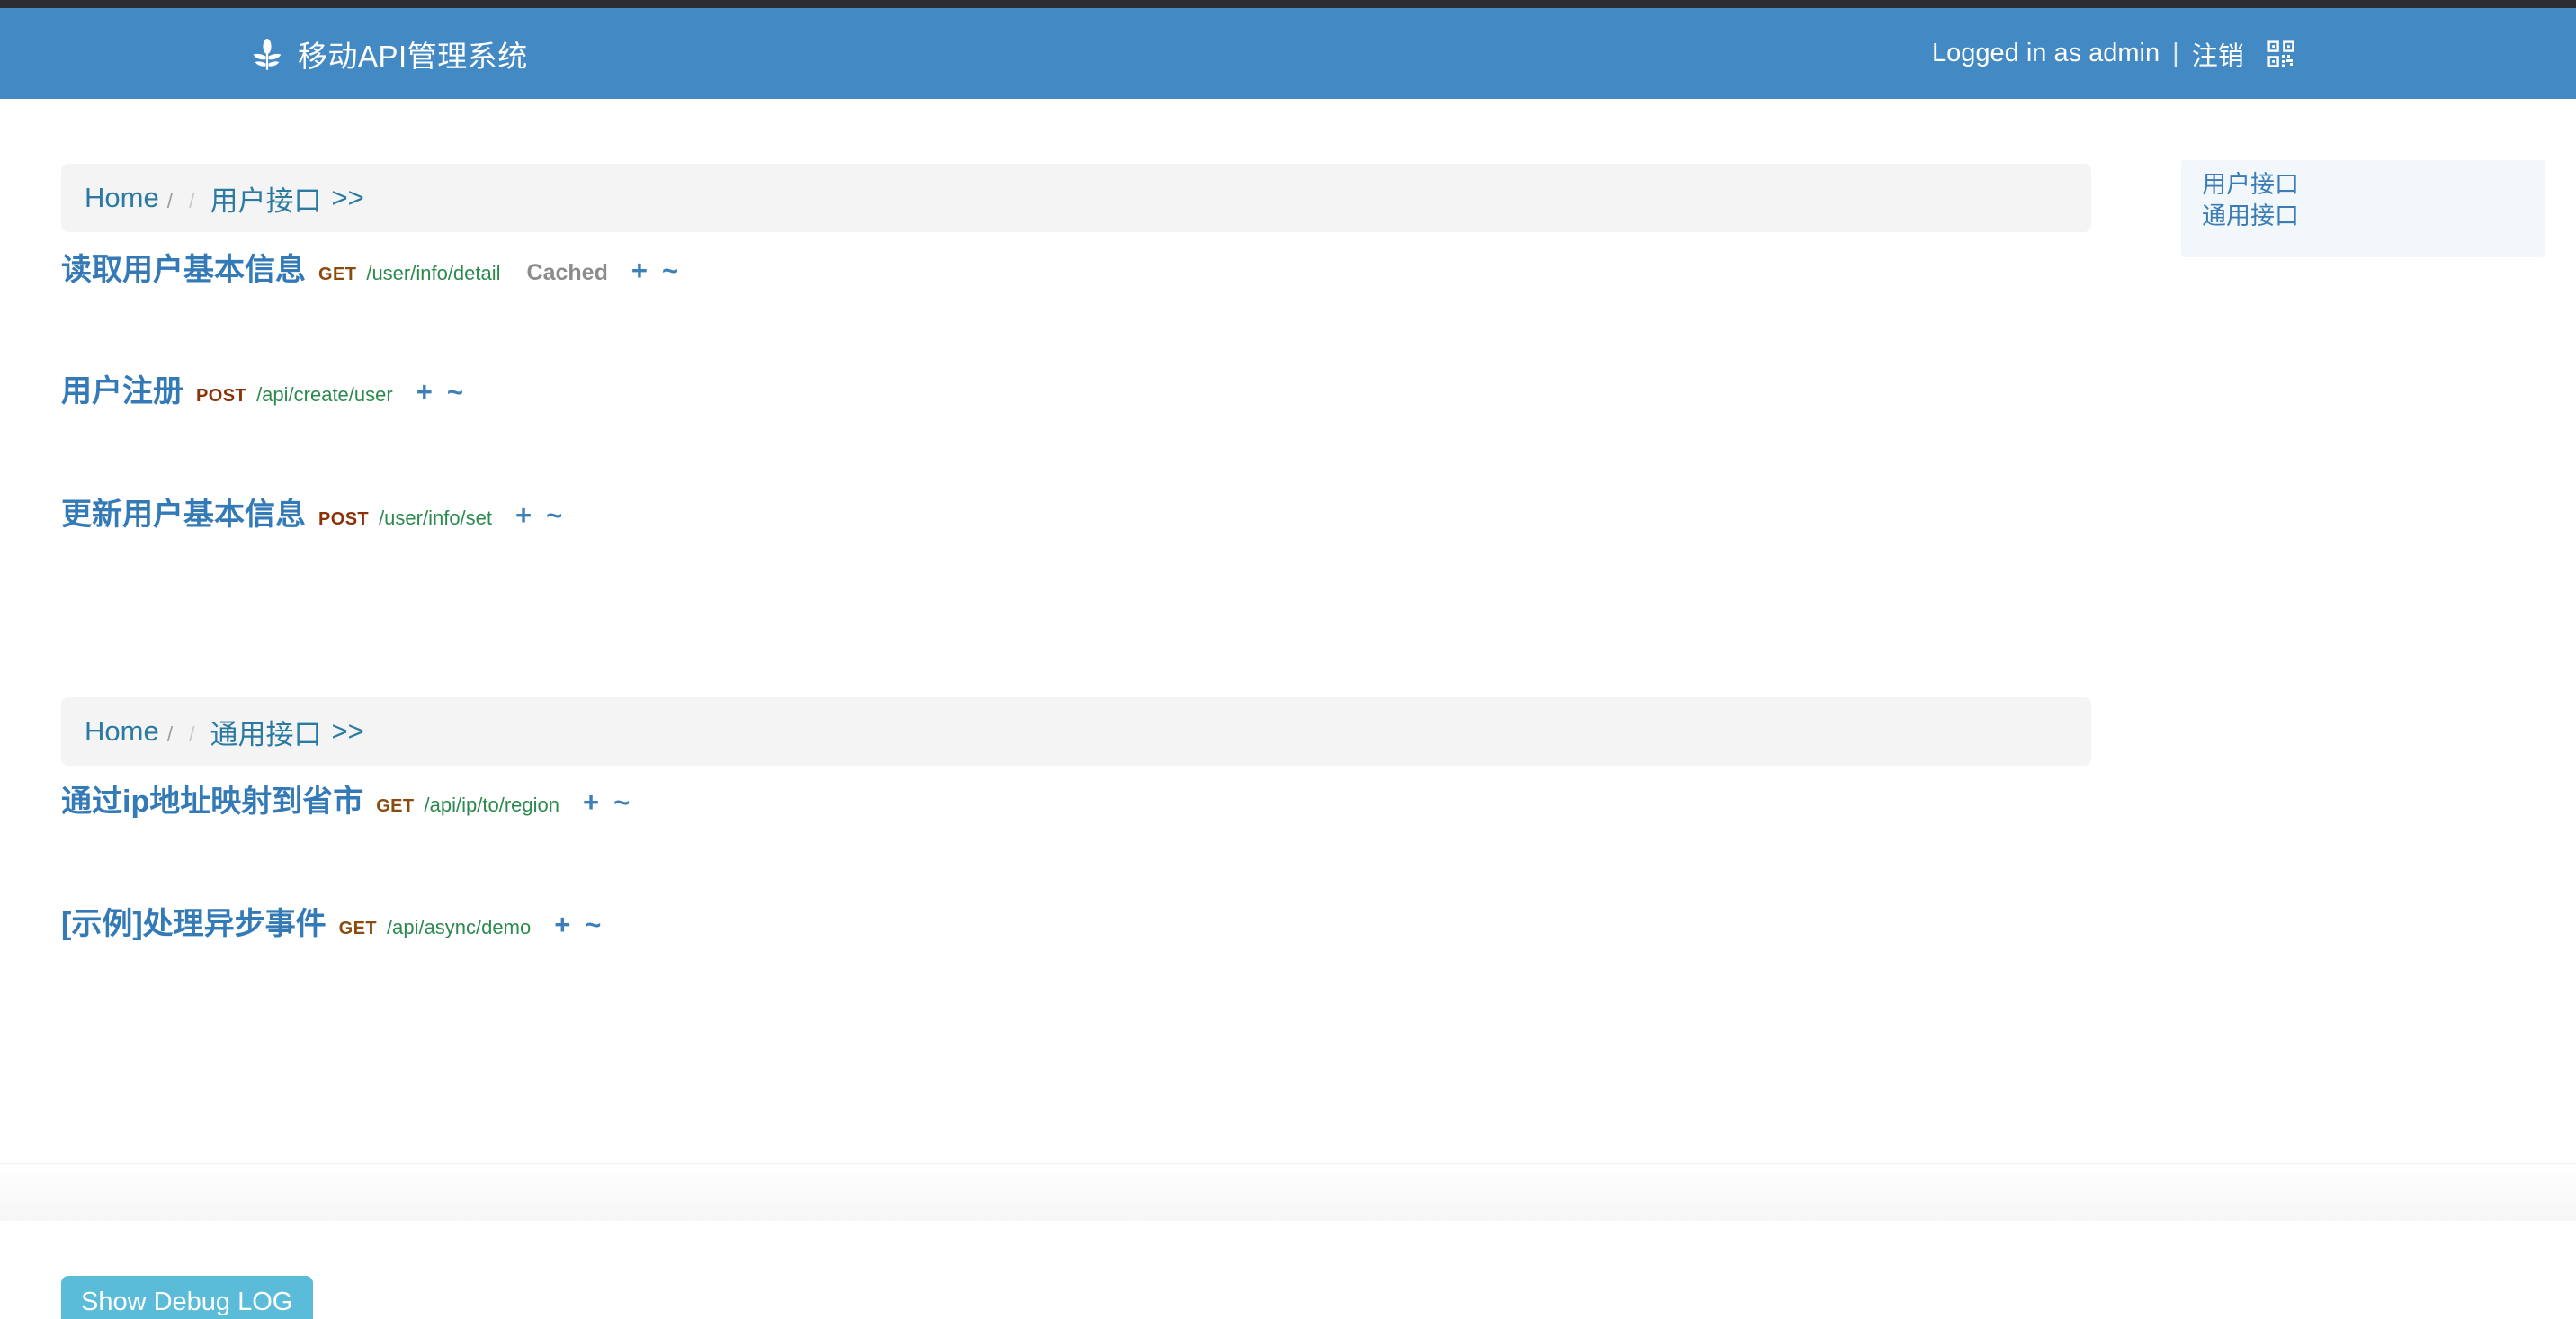  I want to click on top-dark-strip, so click(1288, 4).